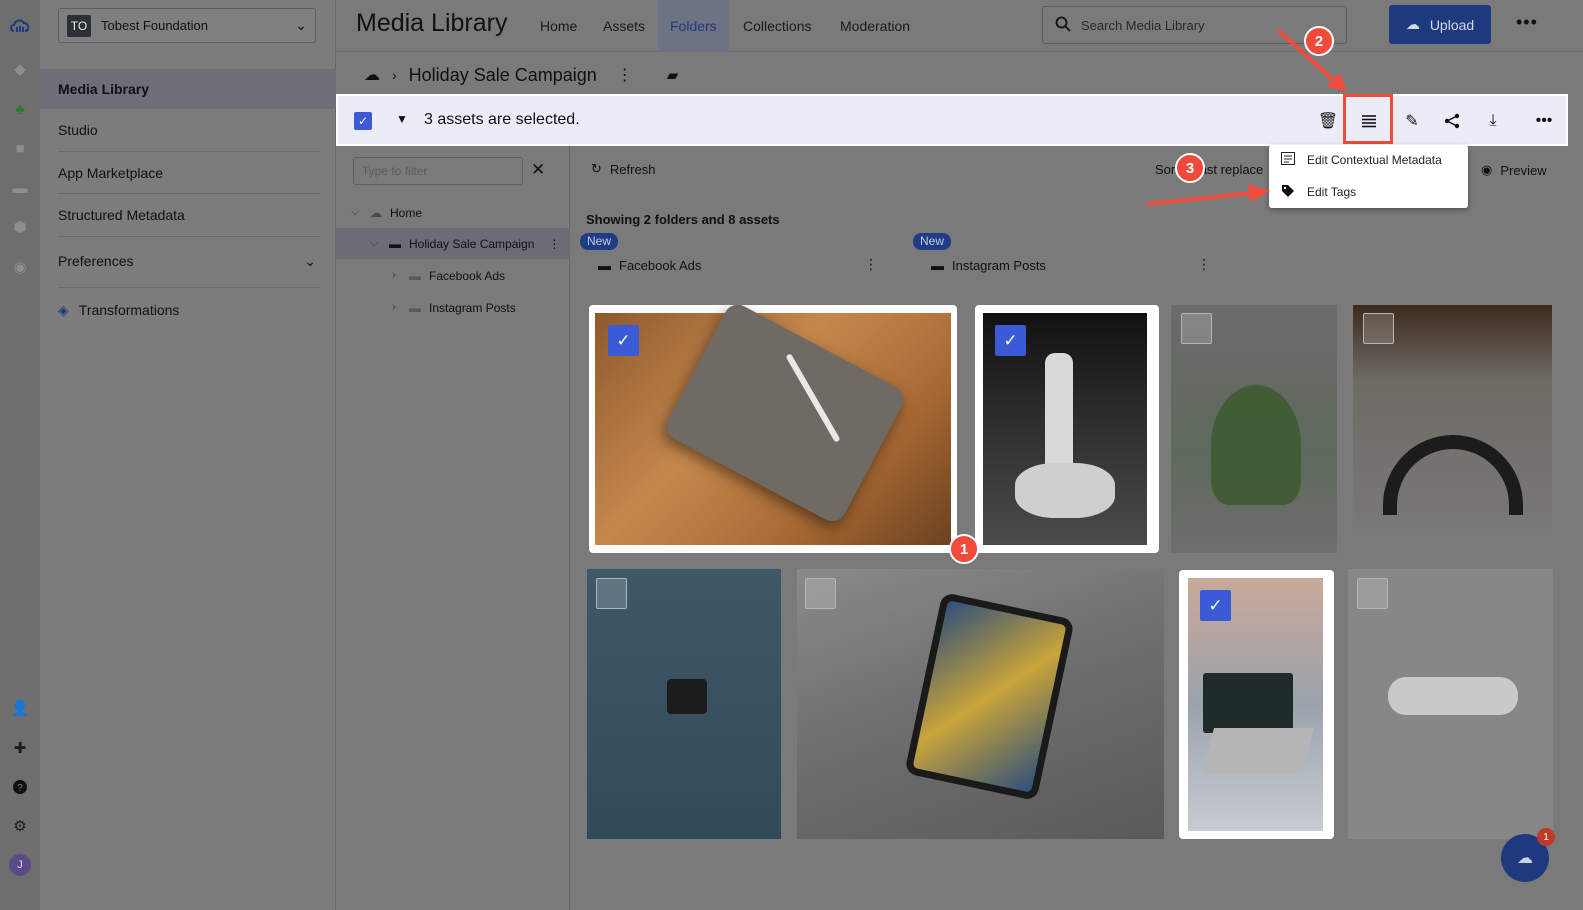  What do you see at coordinates (20, 865) in the screenshot?
I see `avatar: J` at bounding box center [20, 865].